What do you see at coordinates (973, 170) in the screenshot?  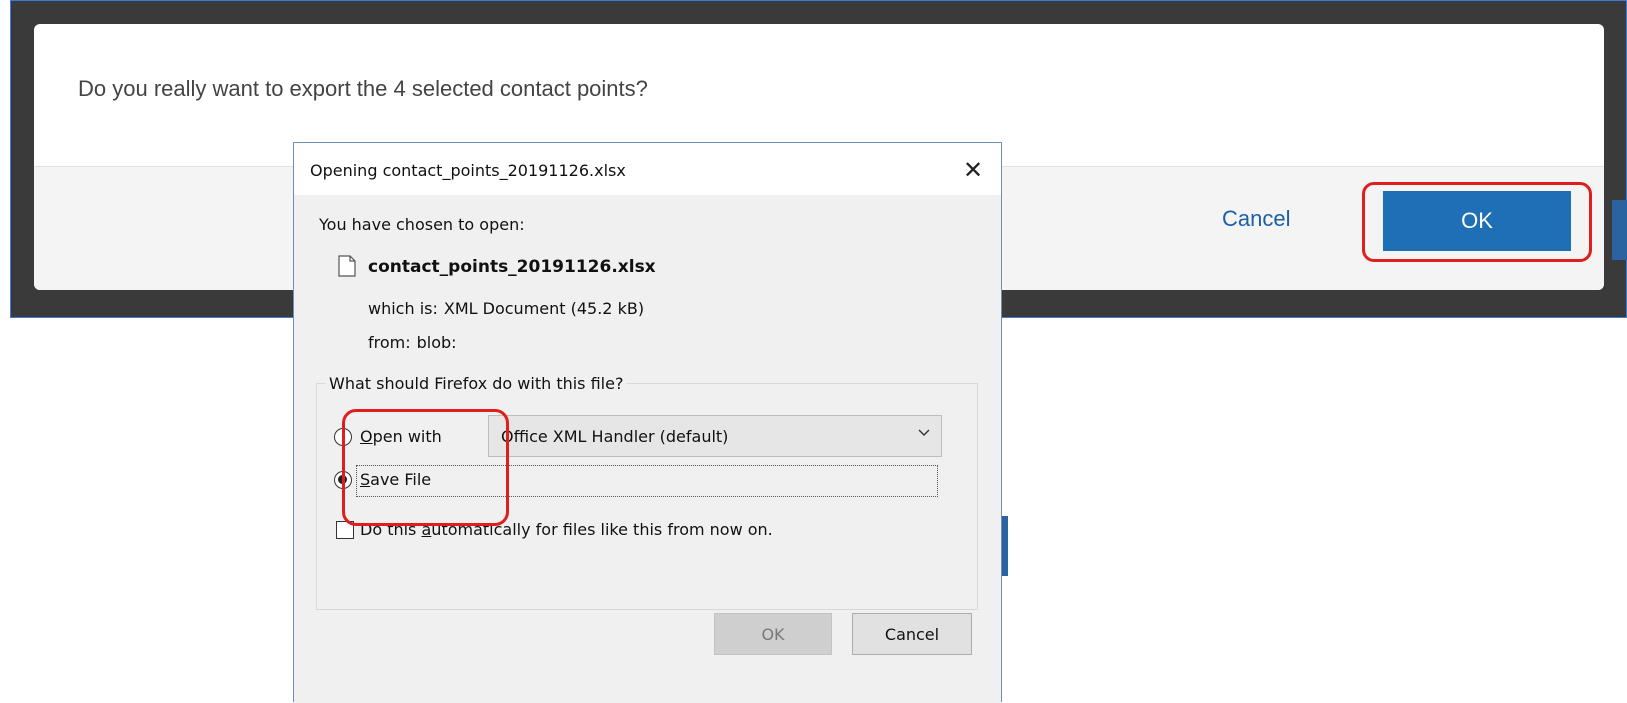 I see `close-icon: ✕` at bounding box center [973, 170].